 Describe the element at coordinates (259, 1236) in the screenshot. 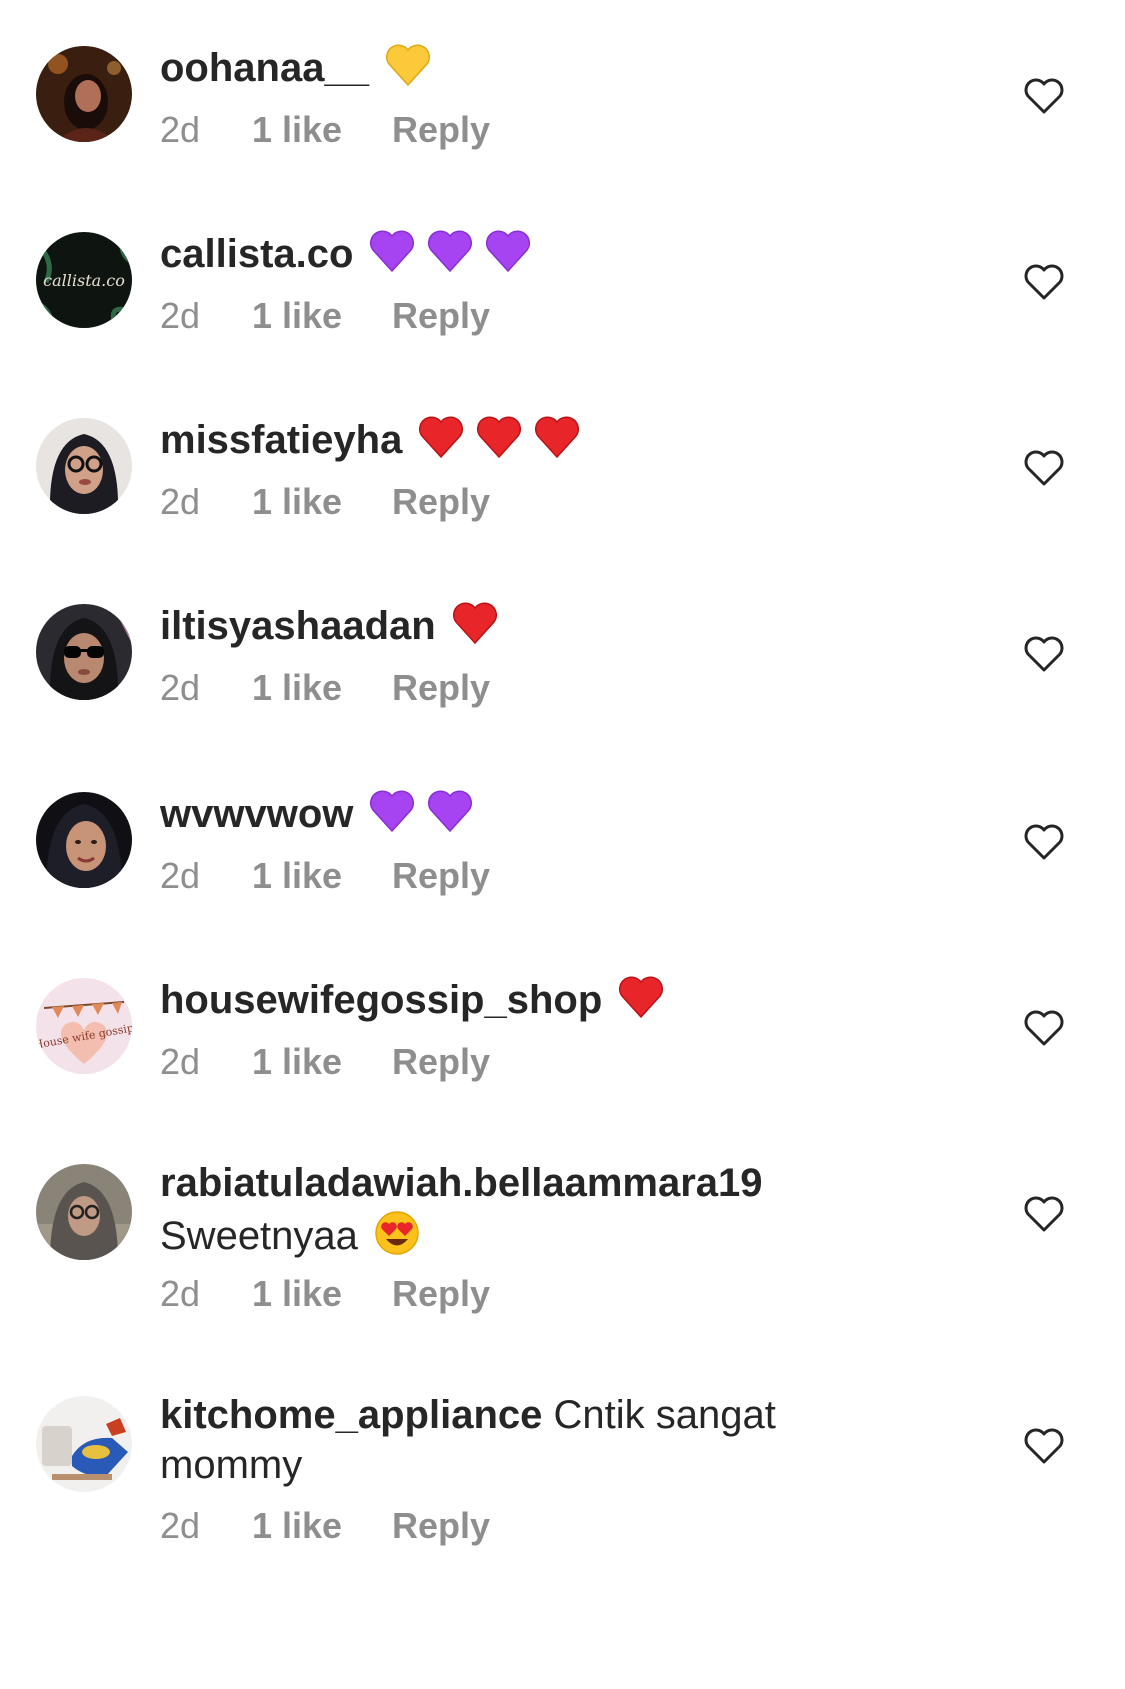

I see `comment-body: Sweetnyaa` at that location.